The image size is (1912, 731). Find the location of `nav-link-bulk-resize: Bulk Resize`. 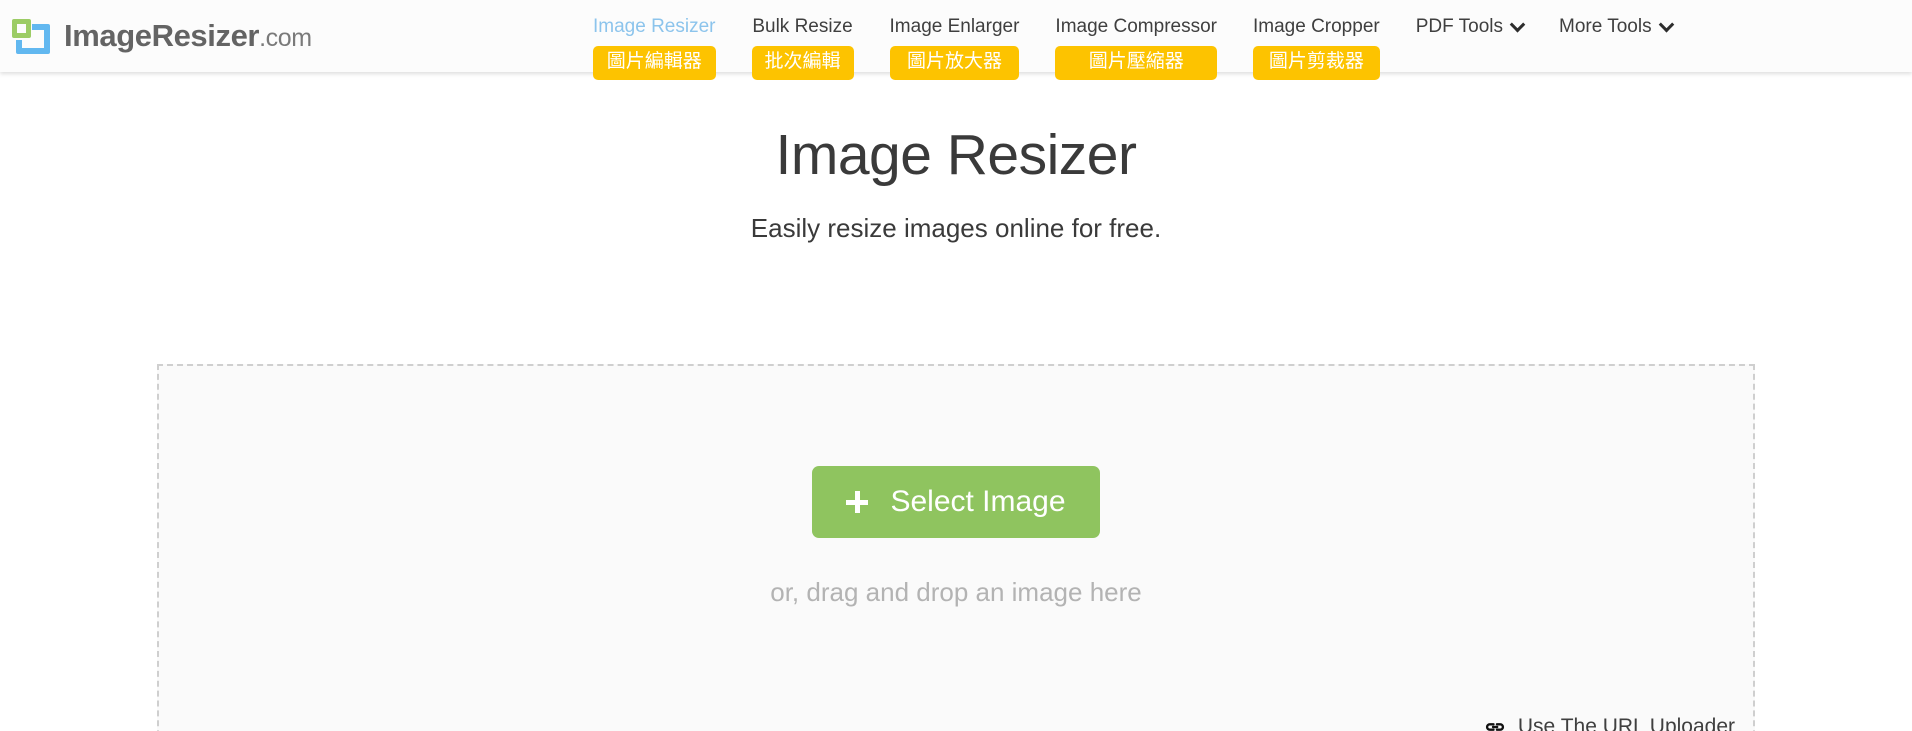

nav-link-bulk-resize: Bulk Resize is located at coordinates (802, 27).